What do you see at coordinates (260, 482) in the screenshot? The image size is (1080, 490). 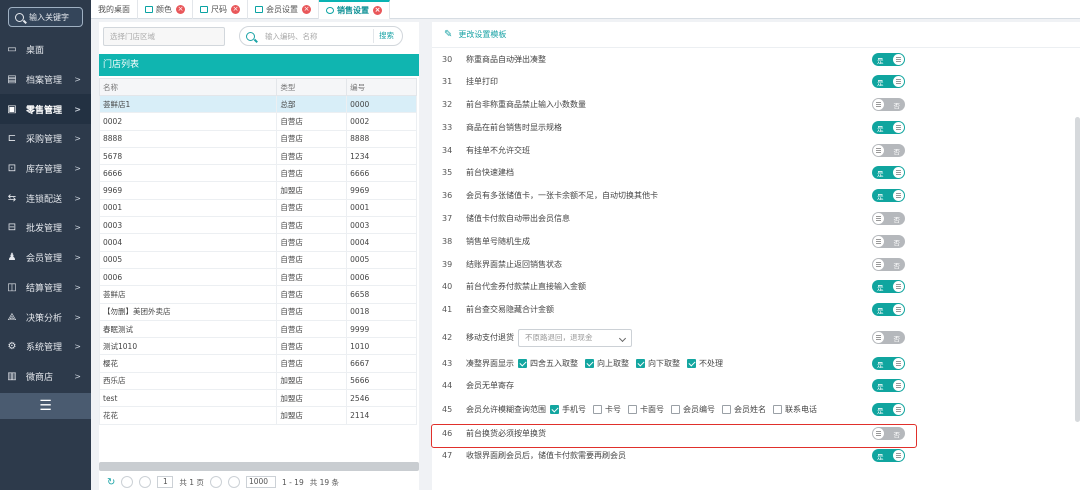 I see `pager-size-select: 1000` at bounding box center [260, 482].